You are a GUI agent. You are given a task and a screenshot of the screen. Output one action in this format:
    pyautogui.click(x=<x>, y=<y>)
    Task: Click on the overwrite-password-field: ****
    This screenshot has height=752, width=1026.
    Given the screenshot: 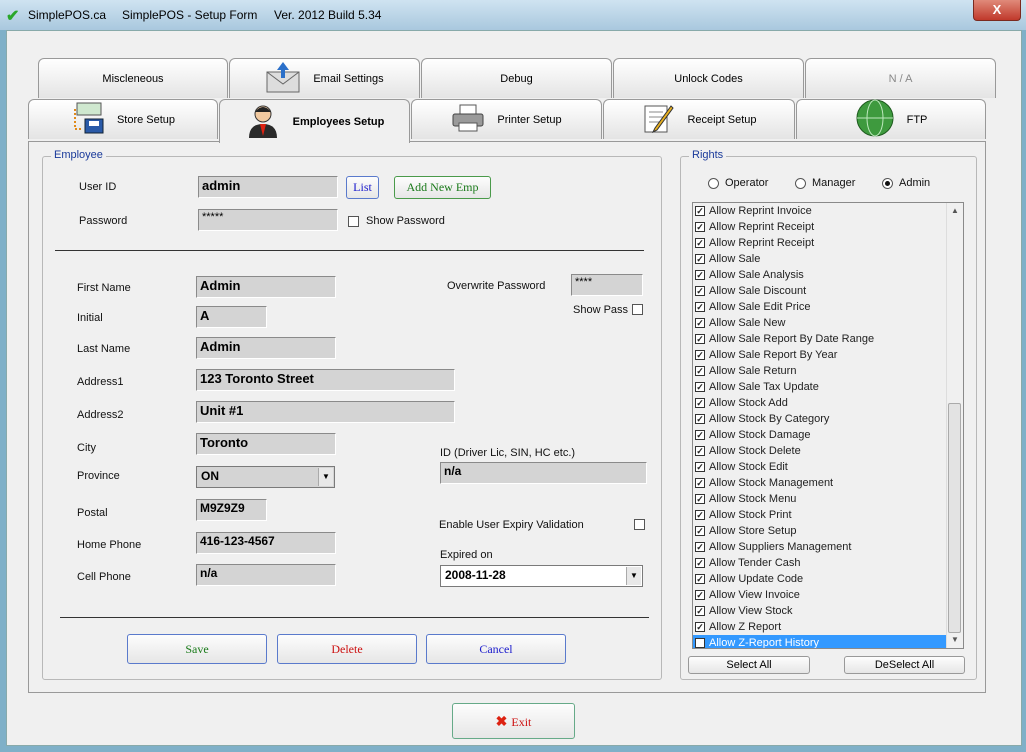 What is the action you would take?
    pyautogui.click(x=607, y=285)
    